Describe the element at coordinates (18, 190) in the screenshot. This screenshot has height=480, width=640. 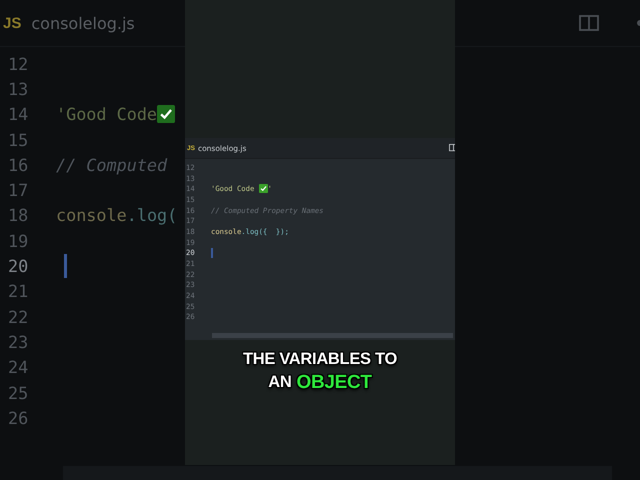
I see `line-number: 17` at that location.